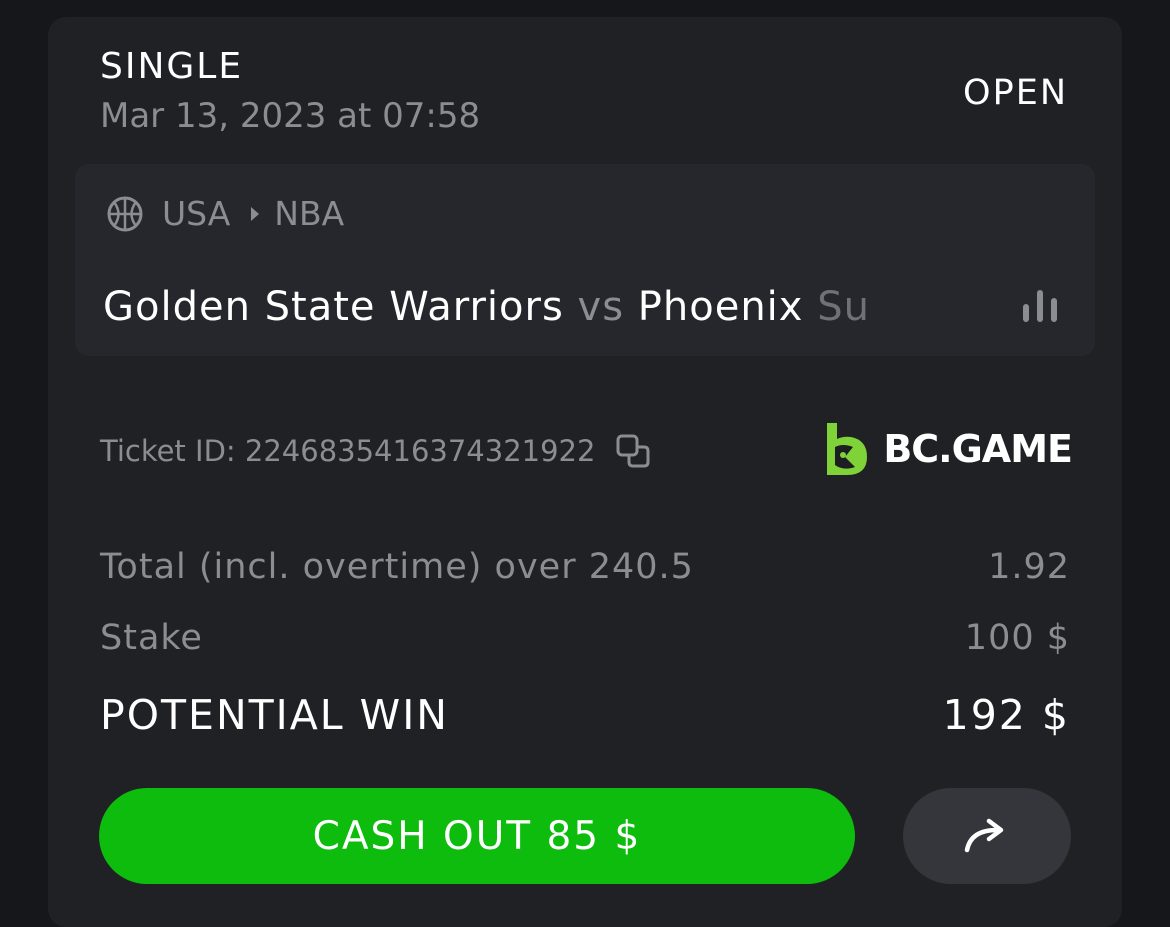 The width and height of the screenshot is (1170, 927). I want to click on league-label: NBA, so click(309, 213).